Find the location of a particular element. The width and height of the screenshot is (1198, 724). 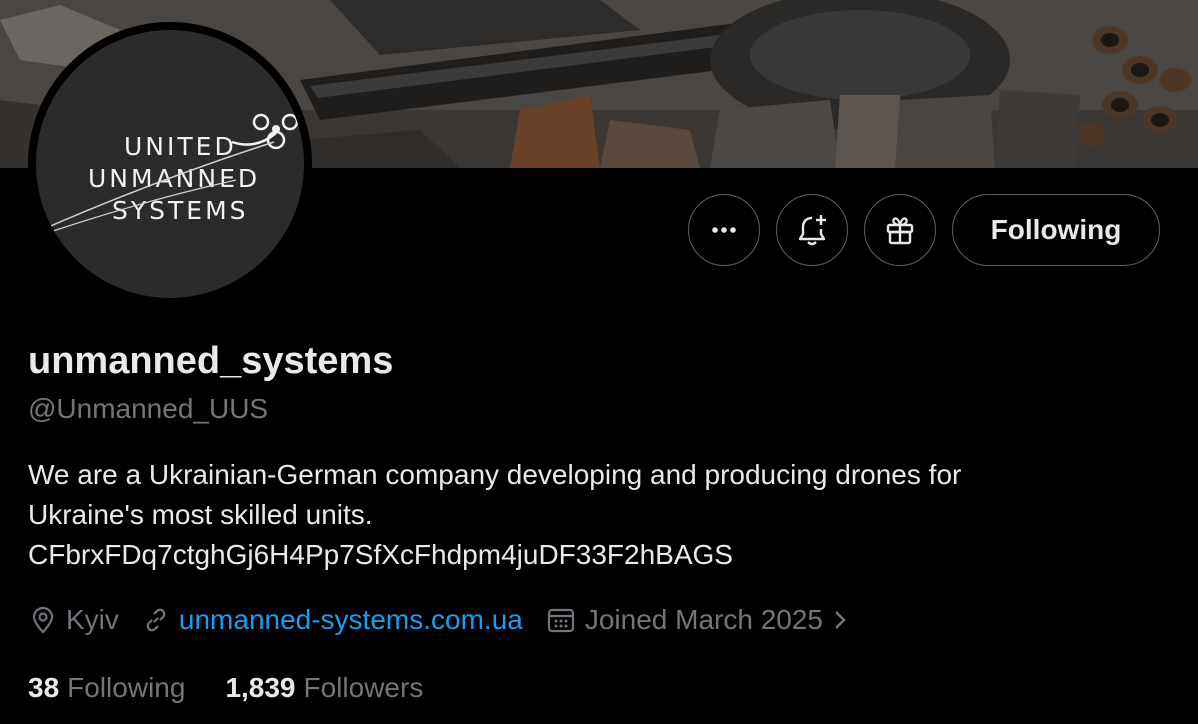

location-item: Kyiv is located at coordinates (73, 620).